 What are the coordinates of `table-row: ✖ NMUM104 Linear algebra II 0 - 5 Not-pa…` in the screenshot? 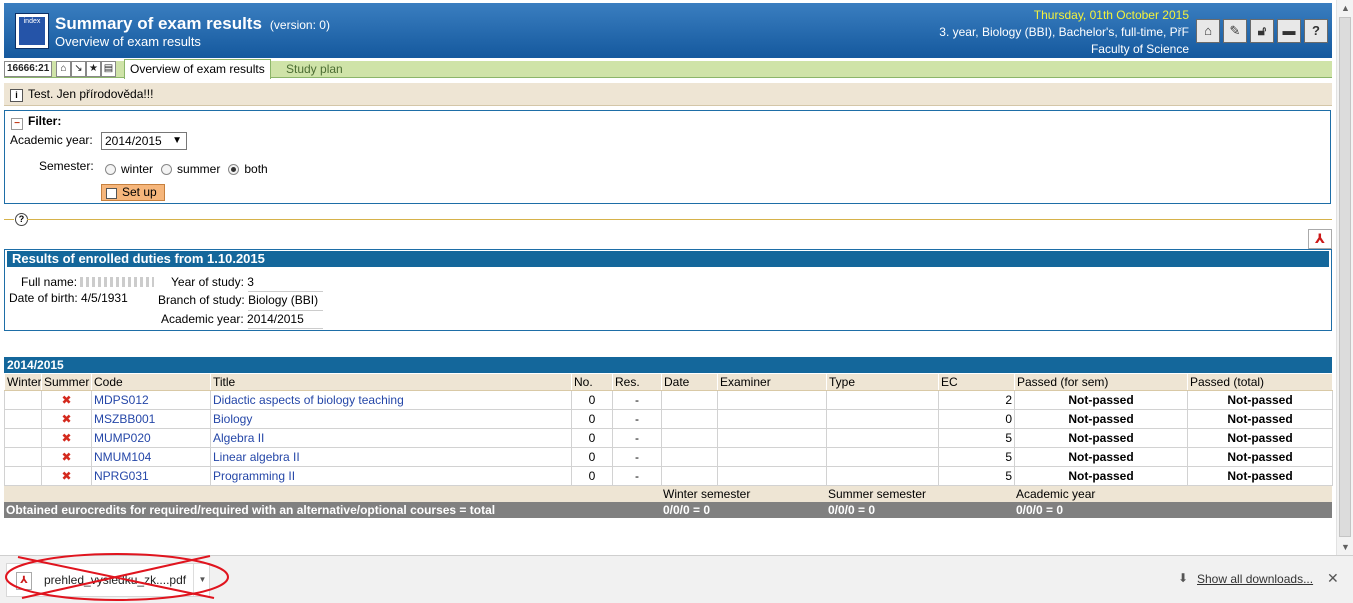 It's located at (668, 457).